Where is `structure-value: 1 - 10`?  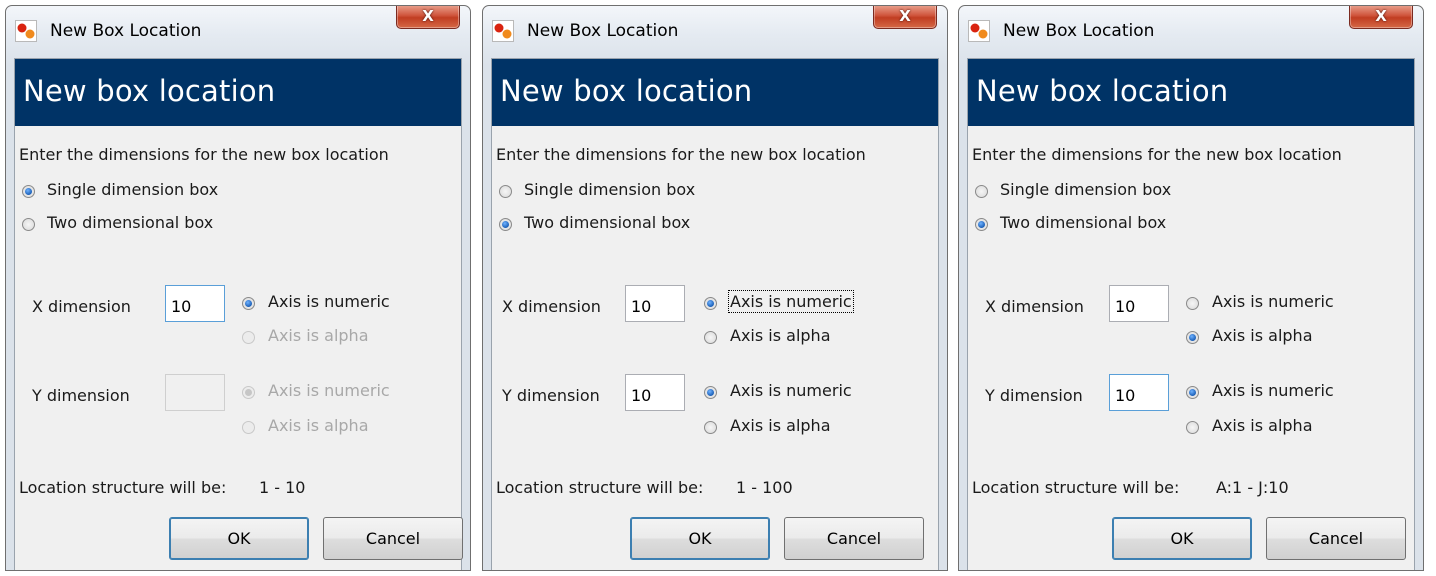 structure-value: 1 - 10 is located at coordinates (282, 487).